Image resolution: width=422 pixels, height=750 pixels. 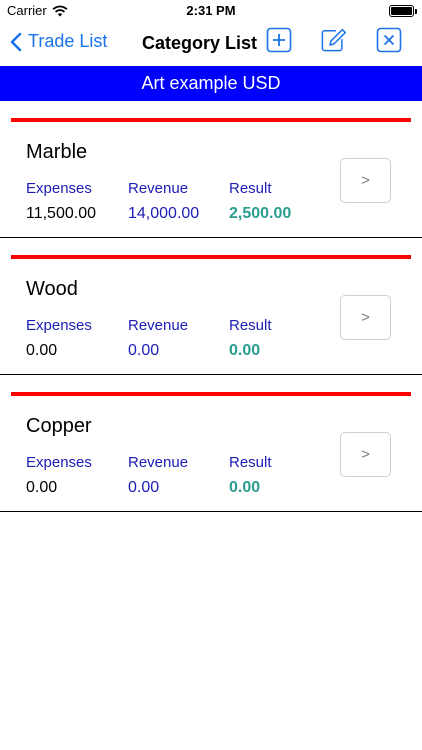 What do you see at coordinates (59, 426) in the screenshot?
I see `category-name: Copper` at bounding box center [59, 426].